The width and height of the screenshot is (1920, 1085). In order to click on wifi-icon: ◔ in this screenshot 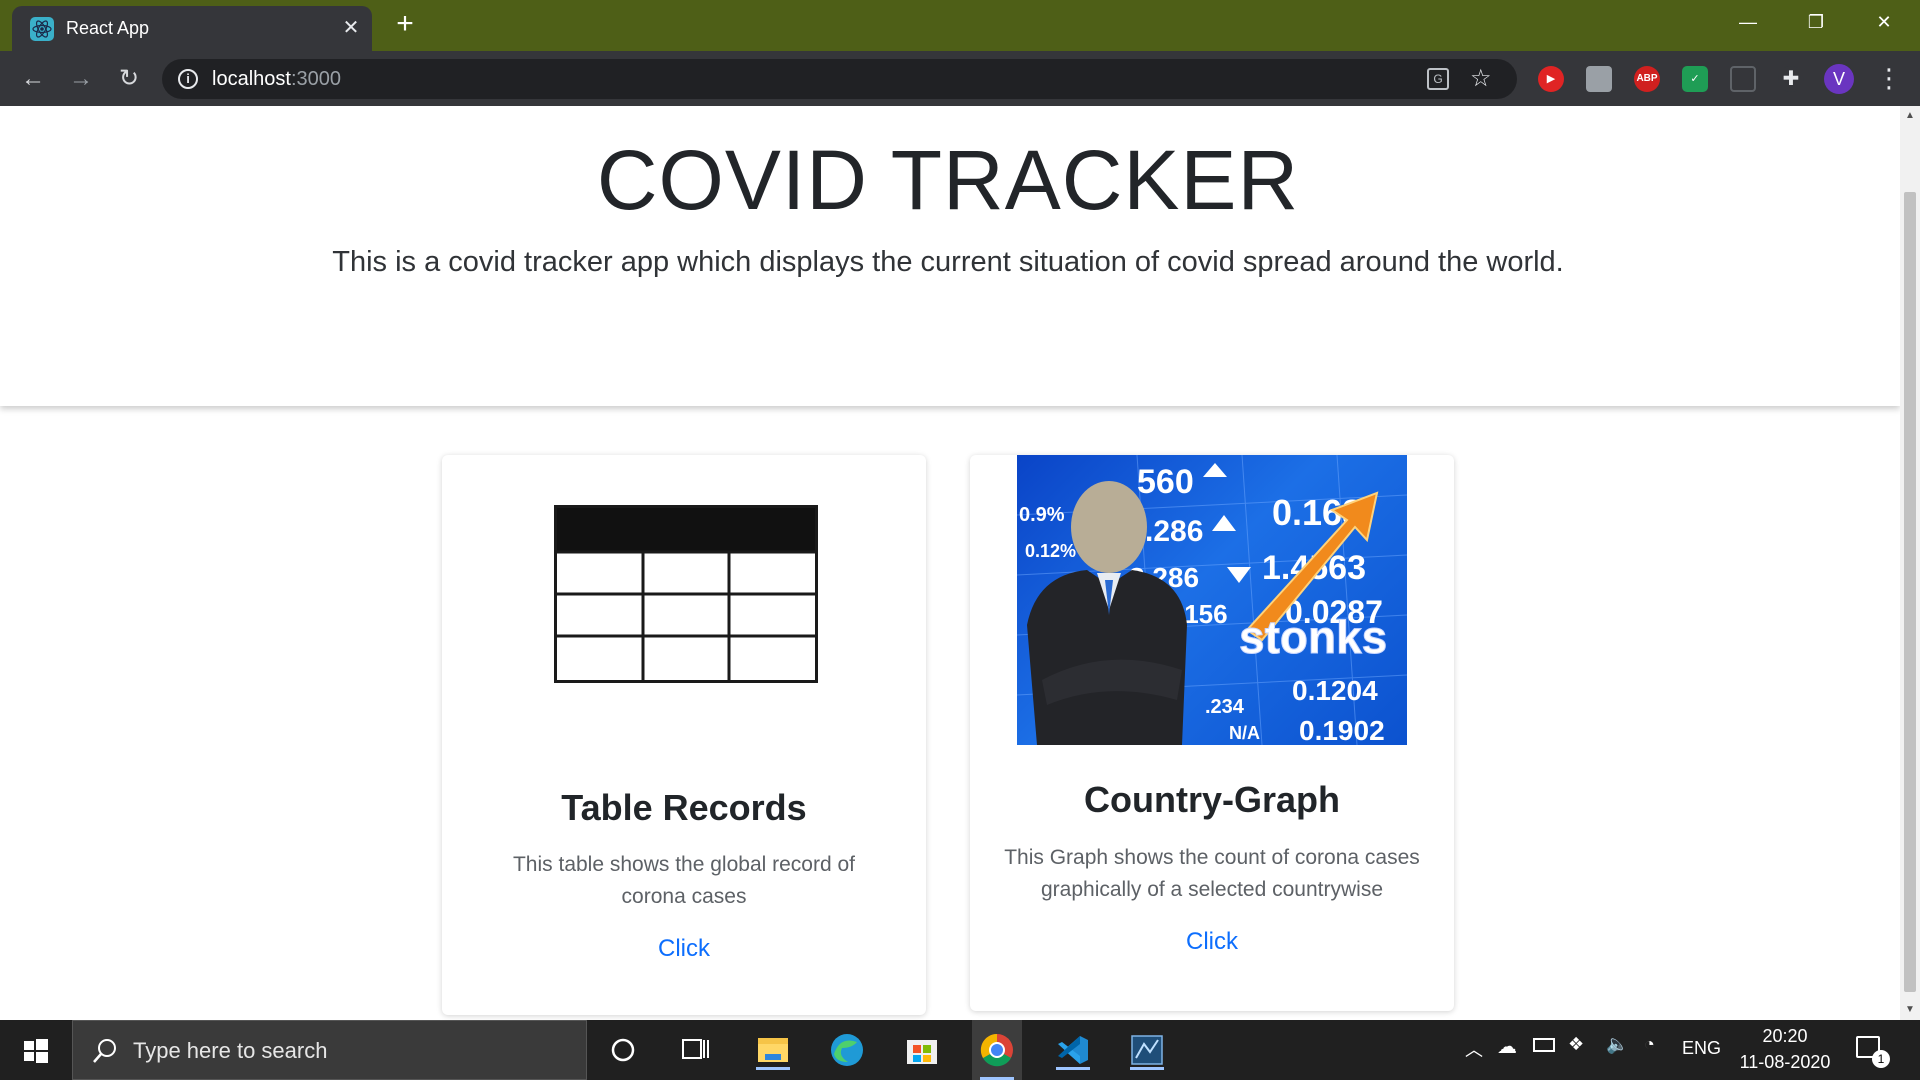, I will do `click(1649, 1044)`.